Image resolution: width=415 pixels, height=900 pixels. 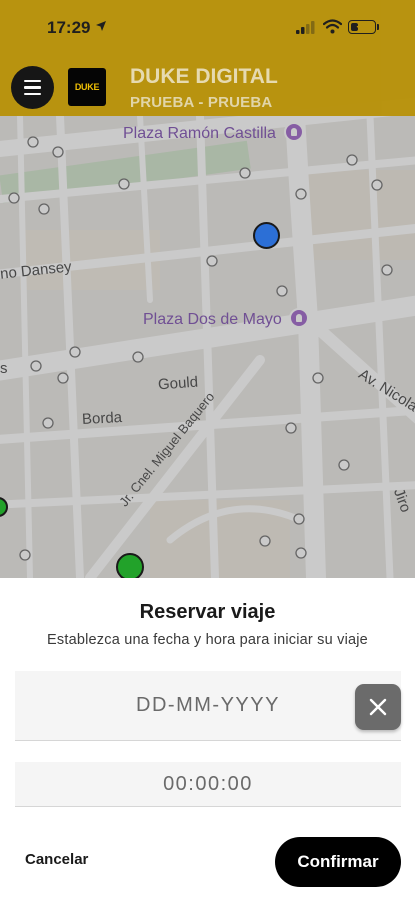 I want to click on cellular-signal-icon, so click(x=305, y=27).